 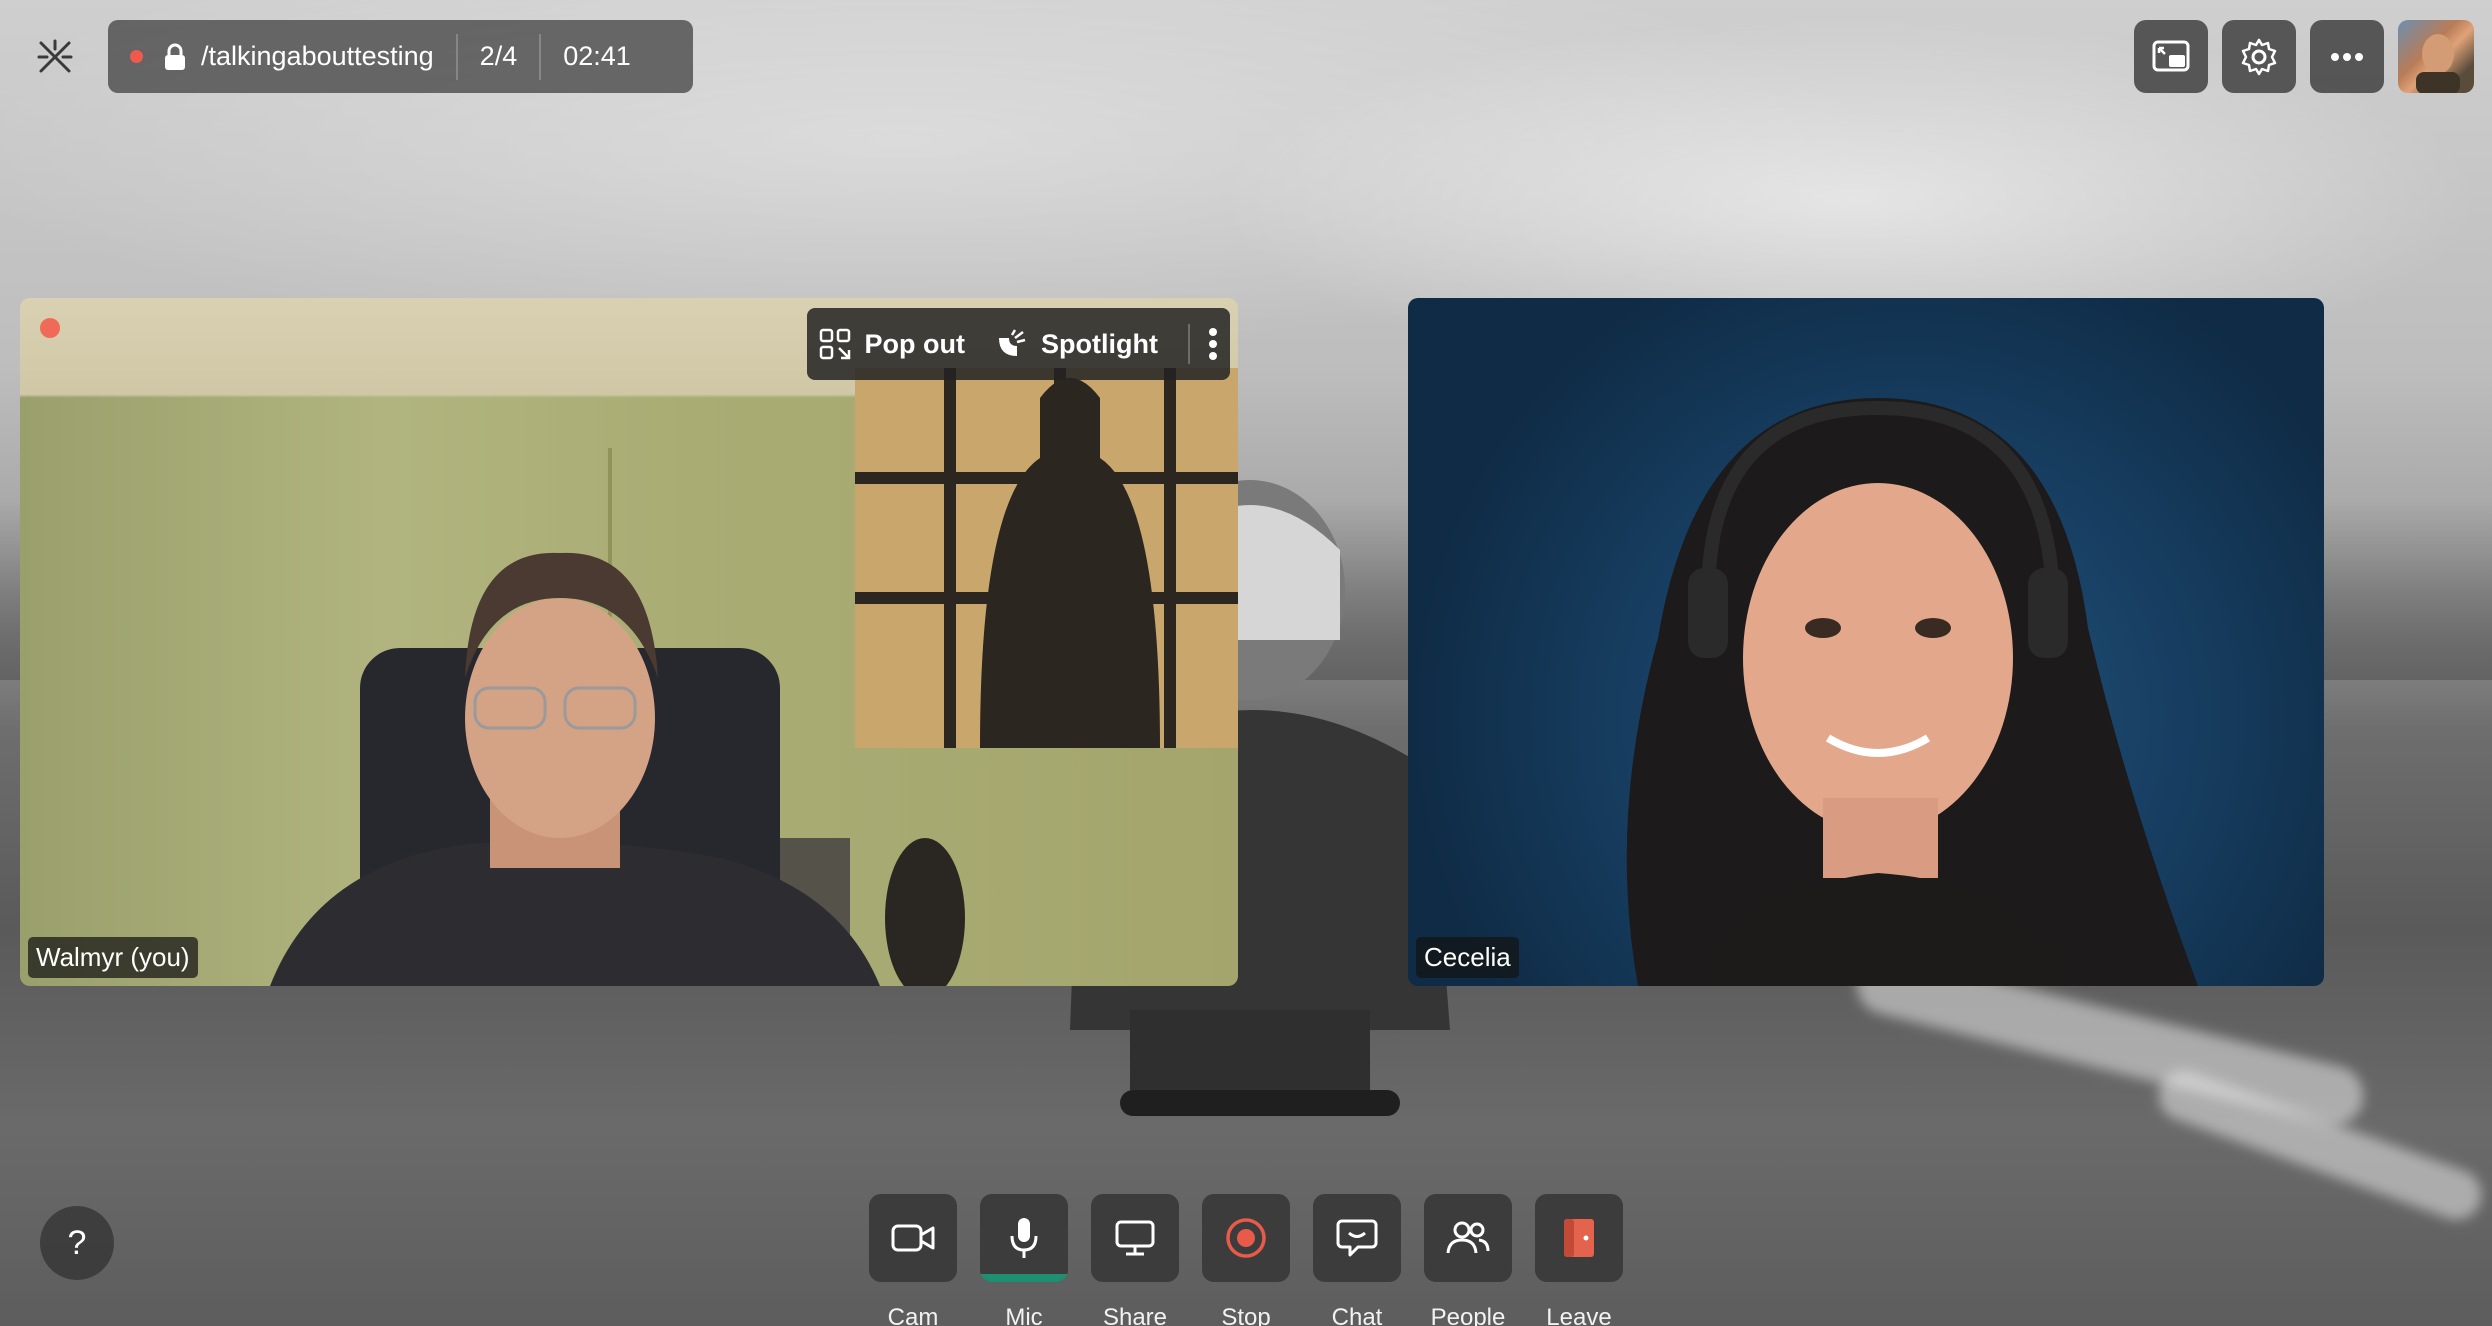 I want to click on video-feed-cecelia, so click(x=1912, y=692).